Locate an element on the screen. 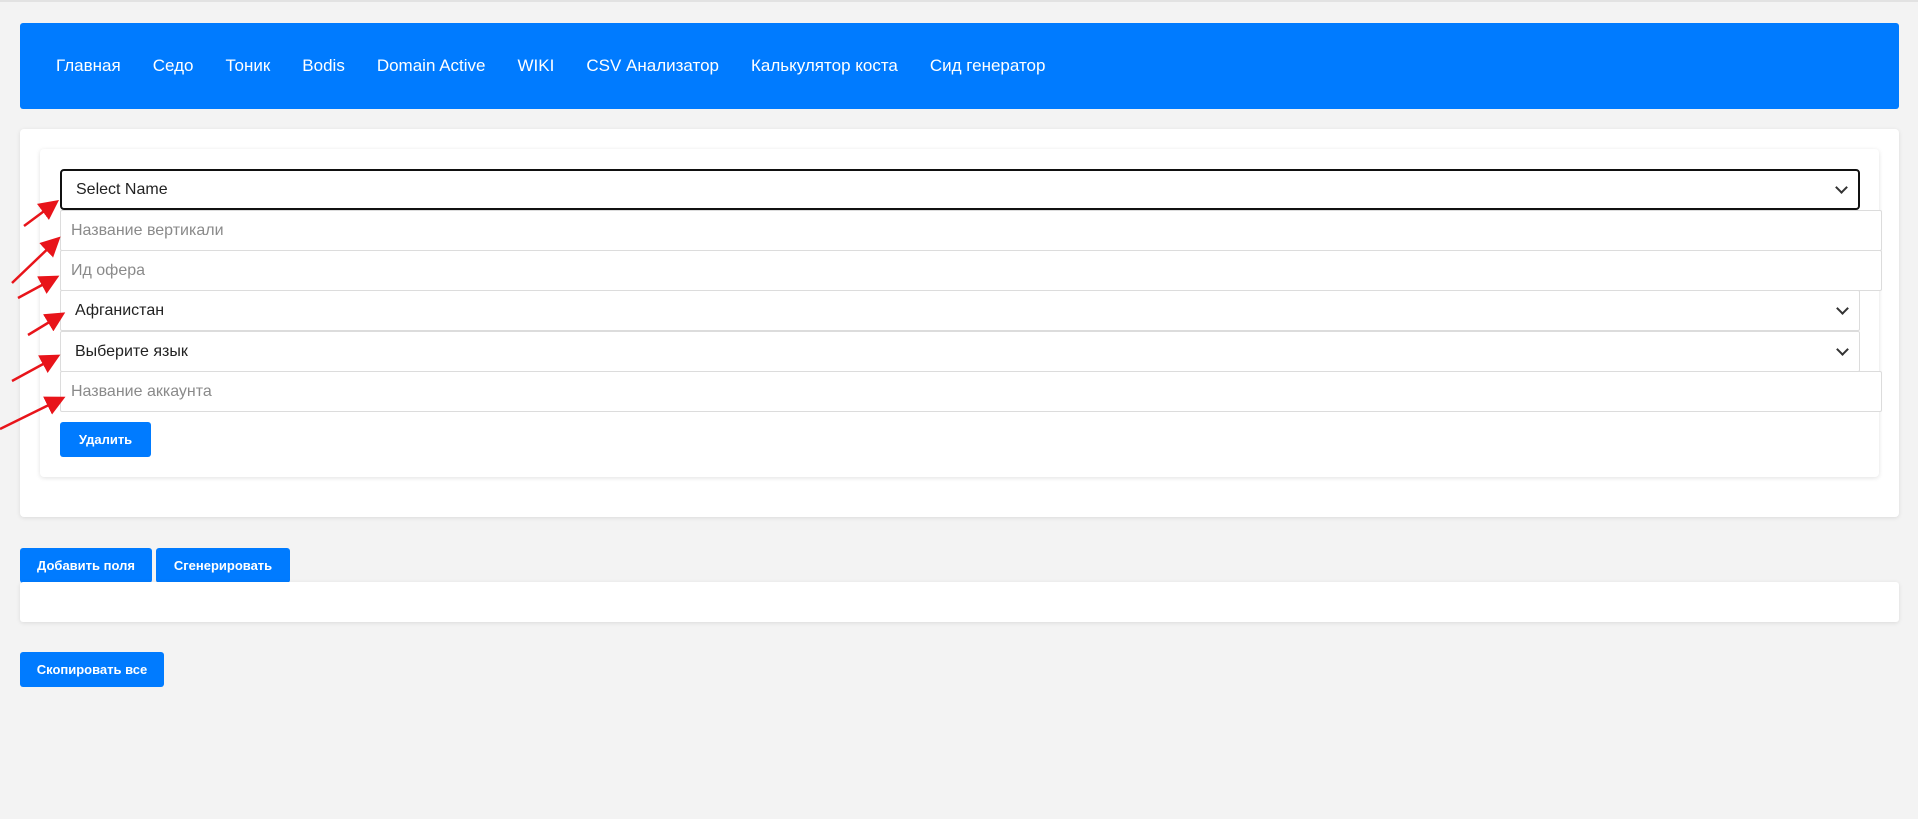  country-select-value: Афганистан is located at coordinates (120, 310).